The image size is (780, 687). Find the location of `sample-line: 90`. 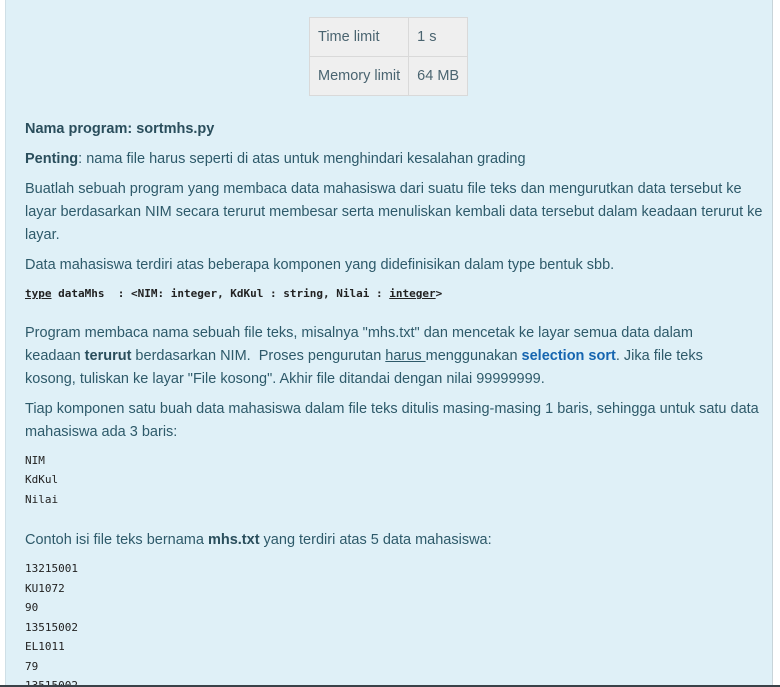

sample-line: 90 is located at coordinates (32, 607).